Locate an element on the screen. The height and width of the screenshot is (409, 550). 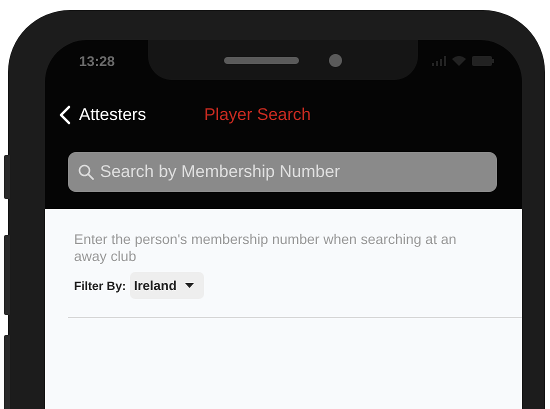
chevron-left-icon is located at coordinates (65, 115).